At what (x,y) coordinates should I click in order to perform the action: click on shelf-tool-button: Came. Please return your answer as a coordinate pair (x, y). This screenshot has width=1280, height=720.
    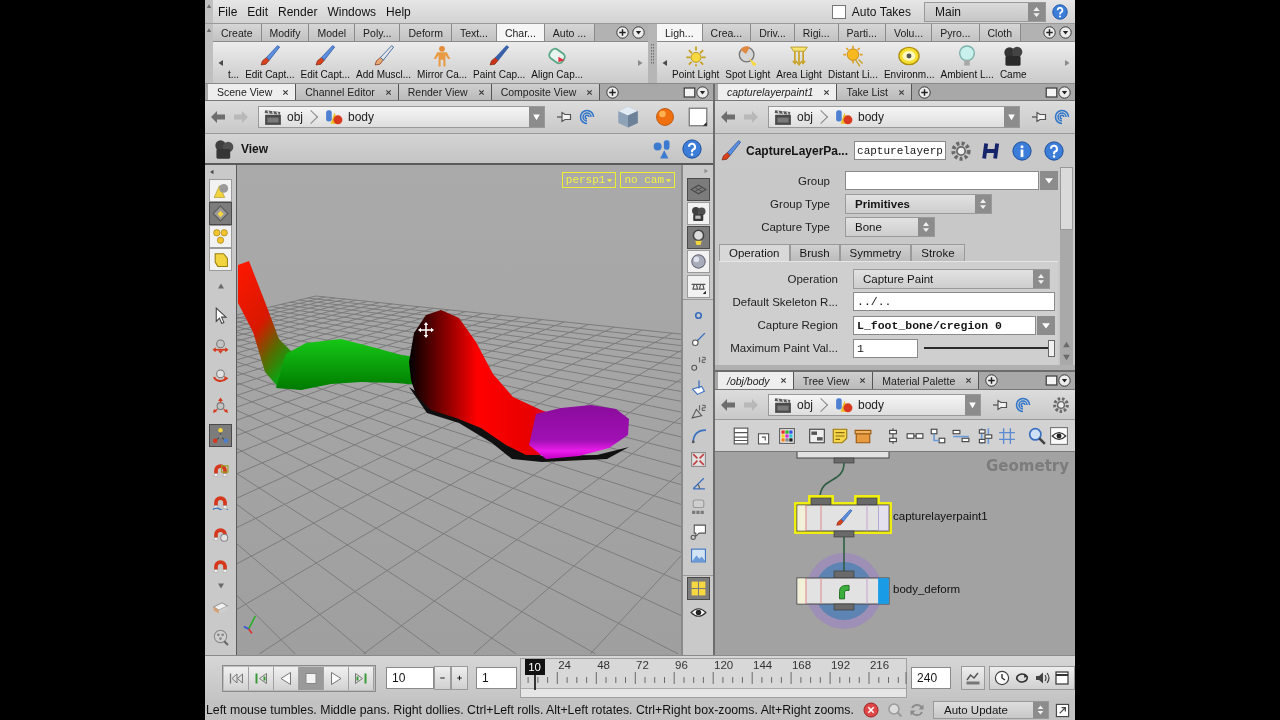
    Looking at the image, I should click on (1013, 62).